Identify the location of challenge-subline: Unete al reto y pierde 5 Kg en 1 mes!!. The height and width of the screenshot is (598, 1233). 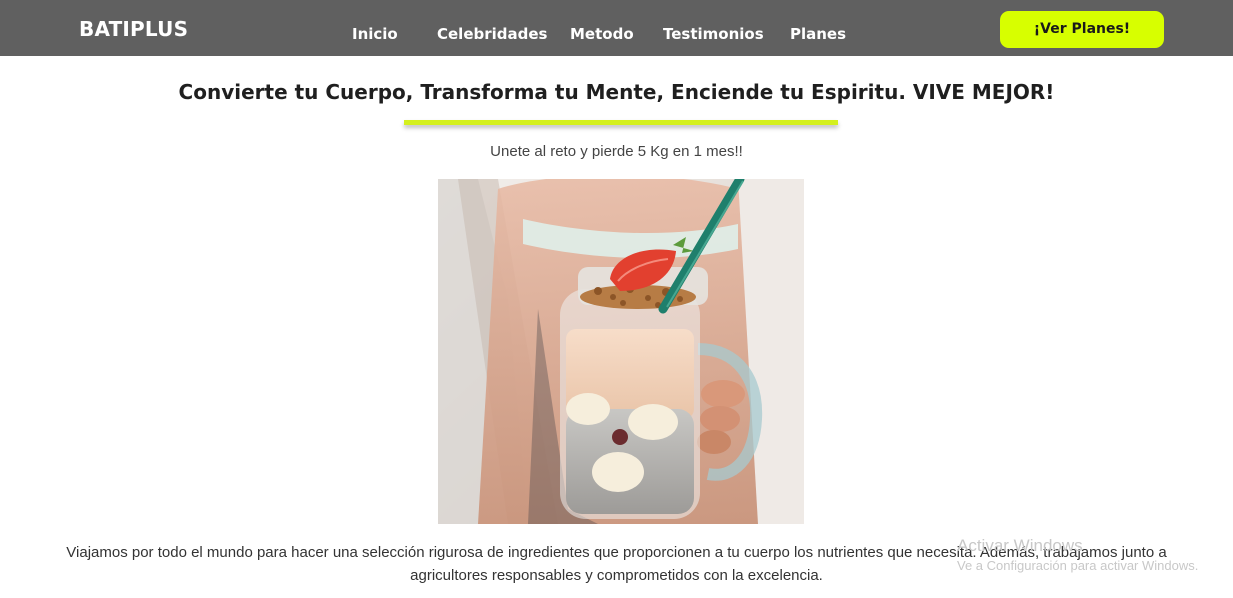
(616, 151).